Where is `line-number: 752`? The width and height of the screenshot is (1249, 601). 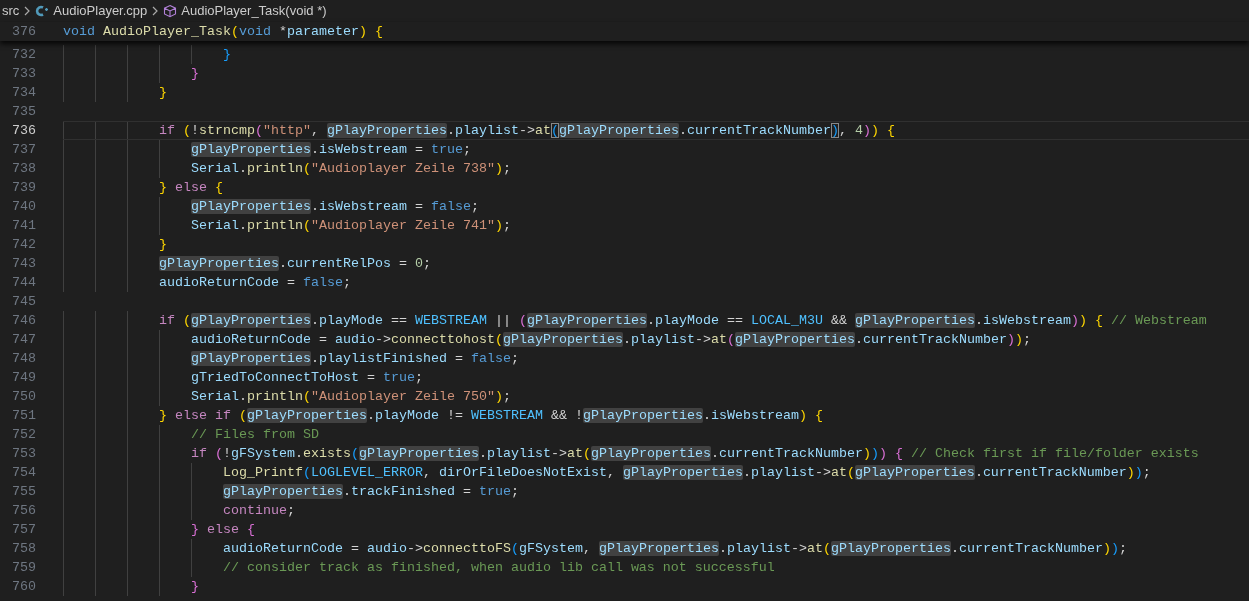 line-number: 752 is located at coordinates (23, 435).